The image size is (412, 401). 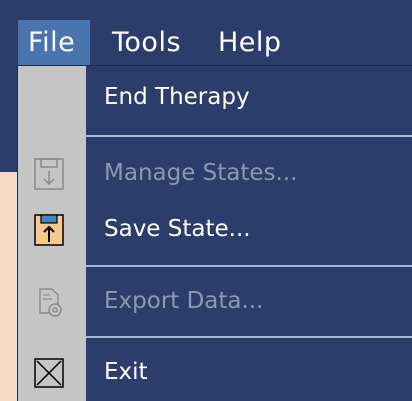 What do you see at coordinates (49, 302) in the screenshot?
I see `export-gear-icon` at bounding box center [49, 302].